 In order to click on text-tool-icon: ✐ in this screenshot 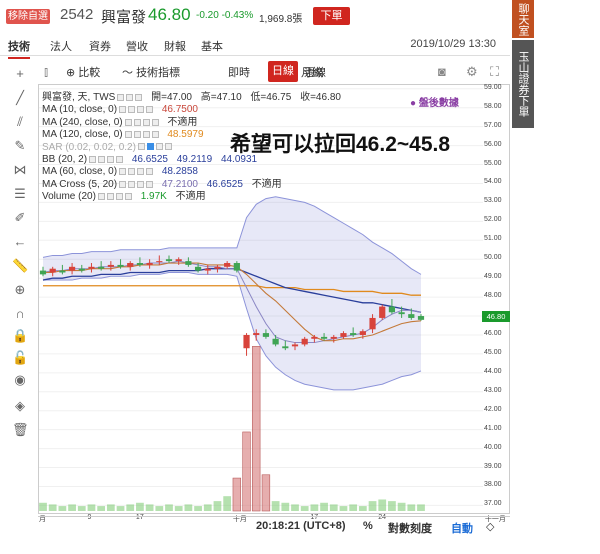, I will do `click(20, 218)`.